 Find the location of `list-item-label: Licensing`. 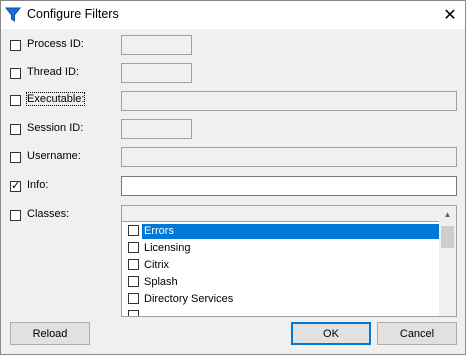

list-item-label: Licensing is located at coordinates (167, 248).